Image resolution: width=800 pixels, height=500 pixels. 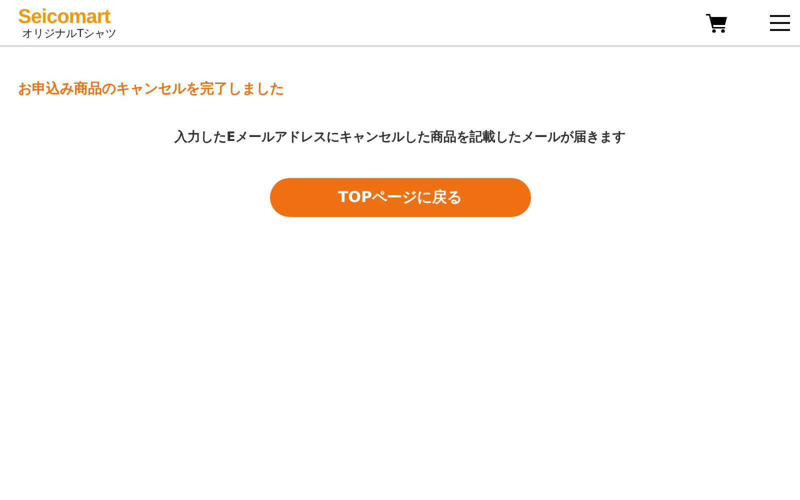 What do you see at coordinates (151, 89) in the screenshot?
I see `page-heading: お申込み商品のキャンセルを完了しました` at bounding box center [151, 89].